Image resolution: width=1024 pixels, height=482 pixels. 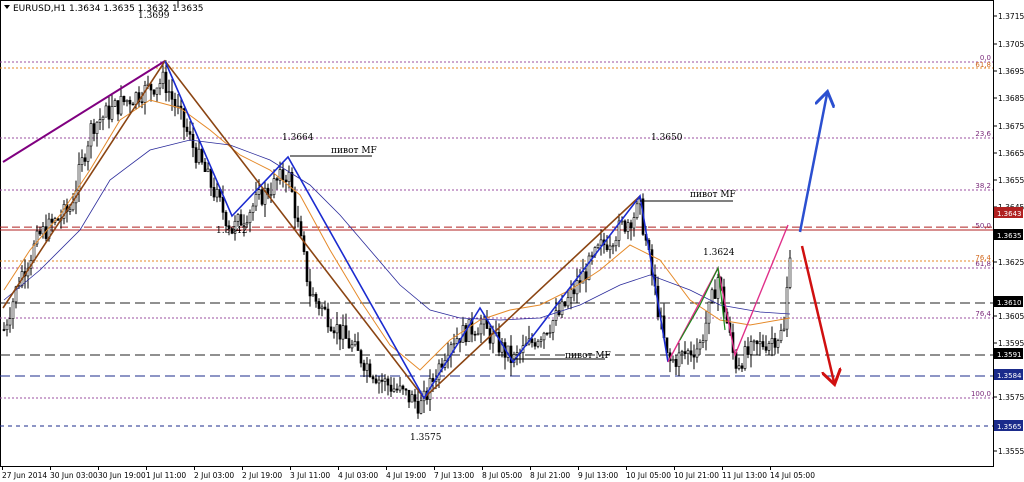 What do you see at coordinates (1011, 71) in the screenshot?
I see `y-tick-label: 1.3695` at bounding box center [1011, 71].